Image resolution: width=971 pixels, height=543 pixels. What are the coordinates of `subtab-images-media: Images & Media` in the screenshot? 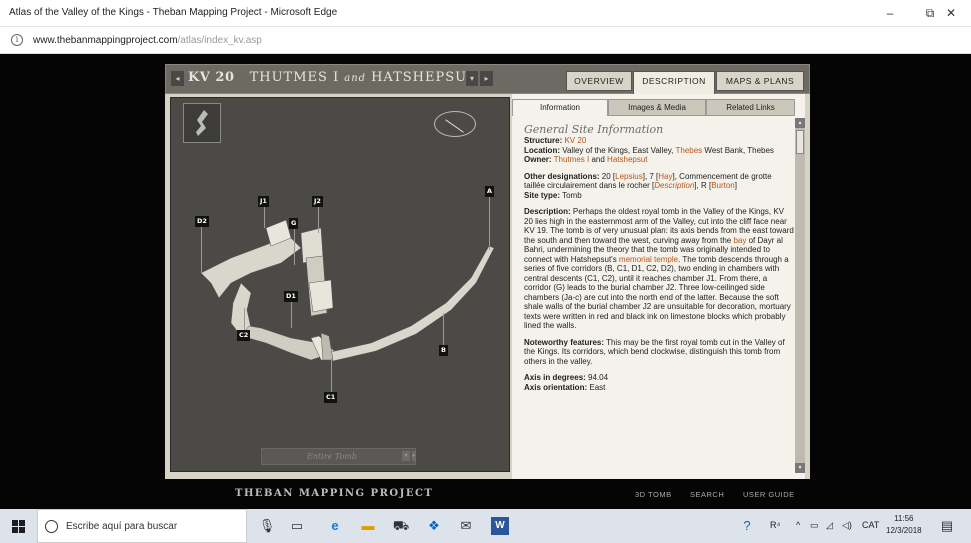 It's located at (657, 107).